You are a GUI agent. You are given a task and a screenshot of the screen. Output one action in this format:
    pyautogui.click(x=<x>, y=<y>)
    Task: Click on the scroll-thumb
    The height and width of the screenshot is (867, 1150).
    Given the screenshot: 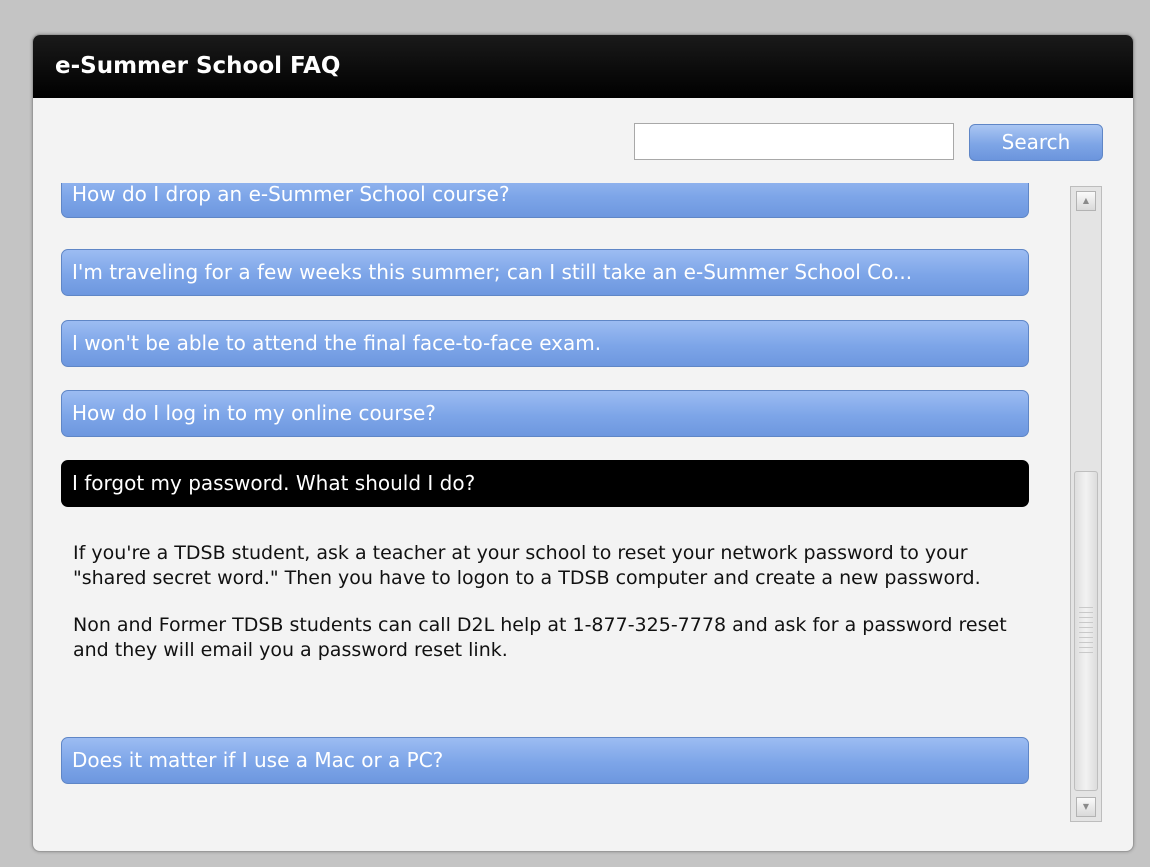 What is the action you would take?
    pyautogui.click(x=1086, y=631)
    